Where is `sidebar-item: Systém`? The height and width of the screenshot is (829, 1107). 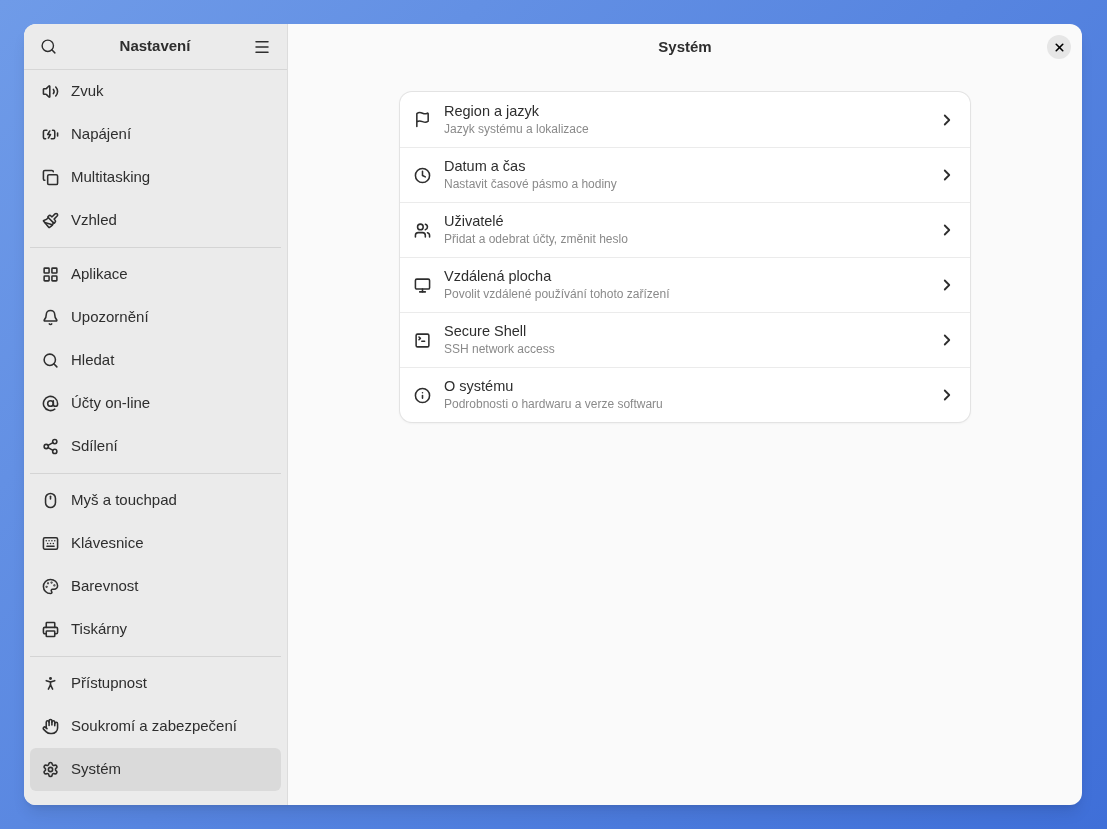 sidebar-item: Systém is located at coordinates (155, 769).